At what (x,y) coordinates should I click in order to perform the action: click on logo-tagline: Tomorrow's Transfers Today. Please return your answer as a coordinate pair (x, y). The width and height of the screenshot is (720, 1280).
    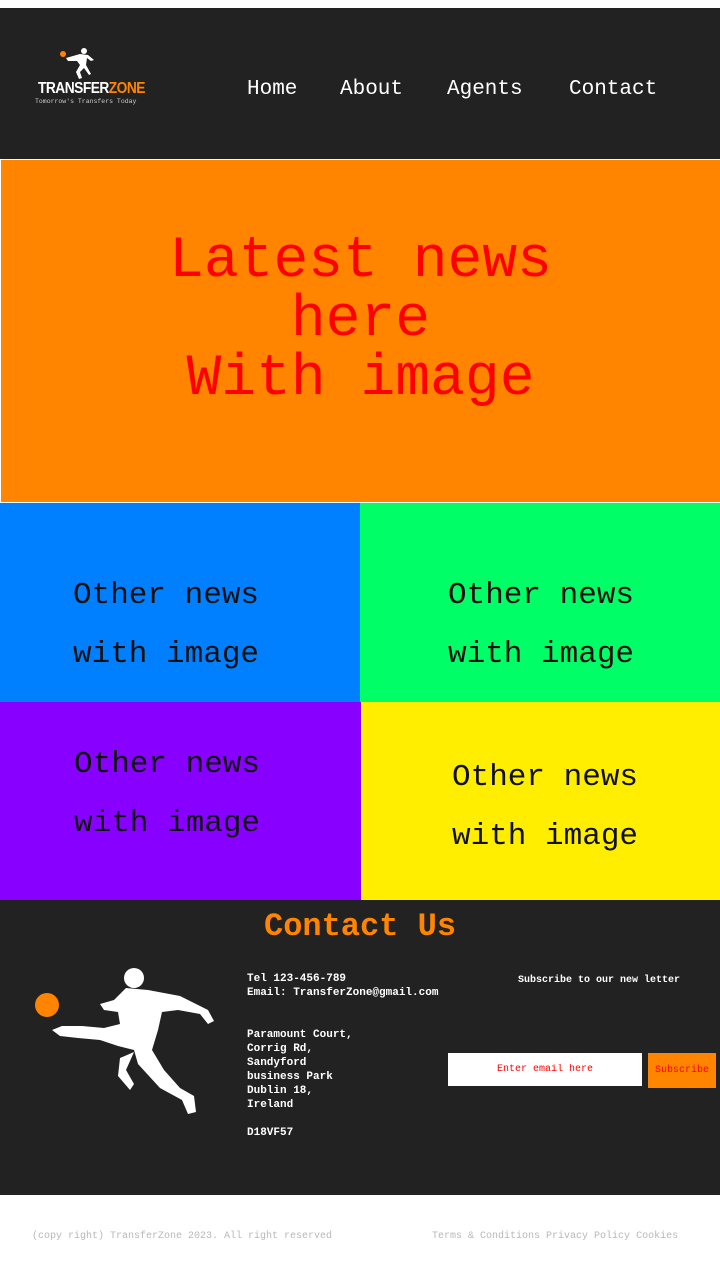
    Looking at the image, I should click on (86, 101).